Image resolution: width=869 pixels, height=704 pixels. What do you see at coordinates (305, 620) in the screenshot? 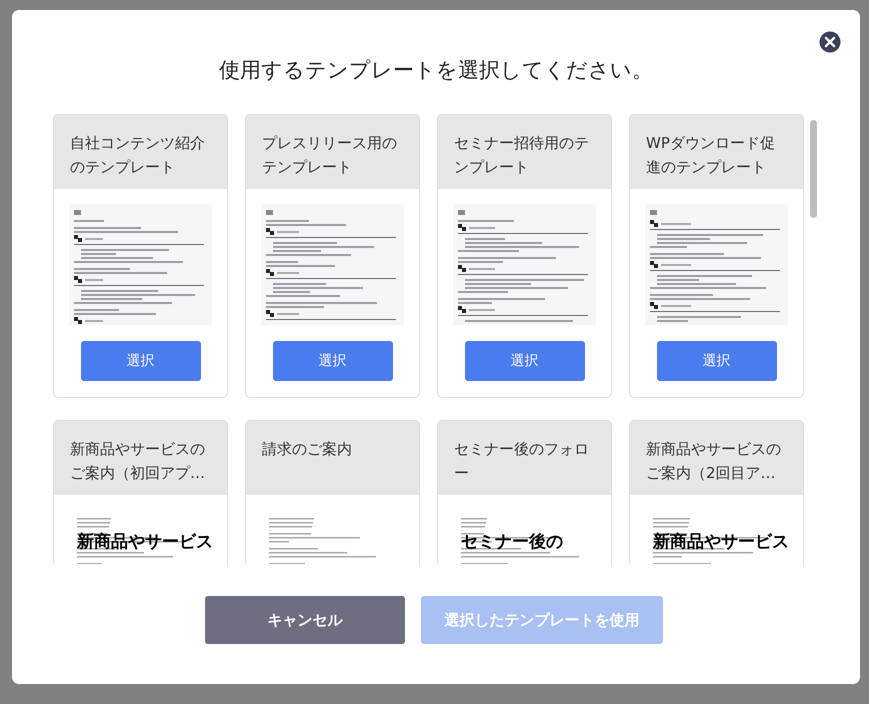
I see `cancel-button: キャンセル` at bounding box center [305, 620].